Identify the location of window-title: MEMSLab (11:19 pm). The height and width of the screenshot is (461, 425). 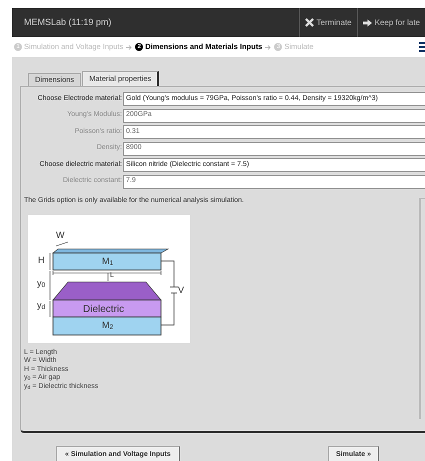
(67, 22).